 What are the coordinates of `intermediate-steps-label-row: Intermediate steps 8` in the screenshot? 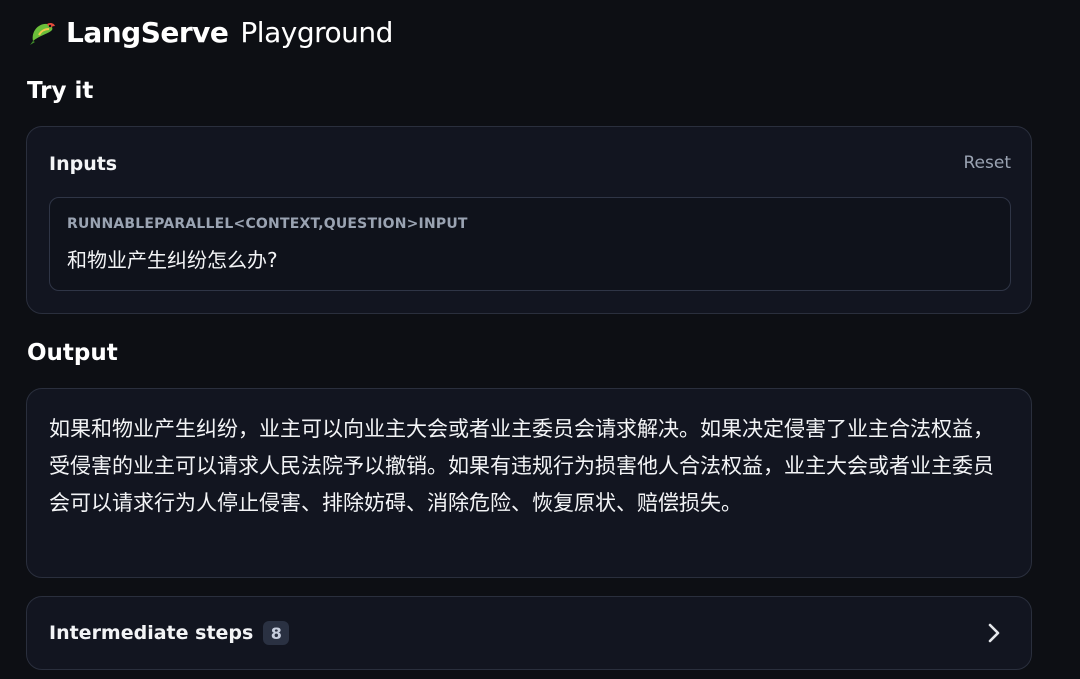 It's located at (169, 633).